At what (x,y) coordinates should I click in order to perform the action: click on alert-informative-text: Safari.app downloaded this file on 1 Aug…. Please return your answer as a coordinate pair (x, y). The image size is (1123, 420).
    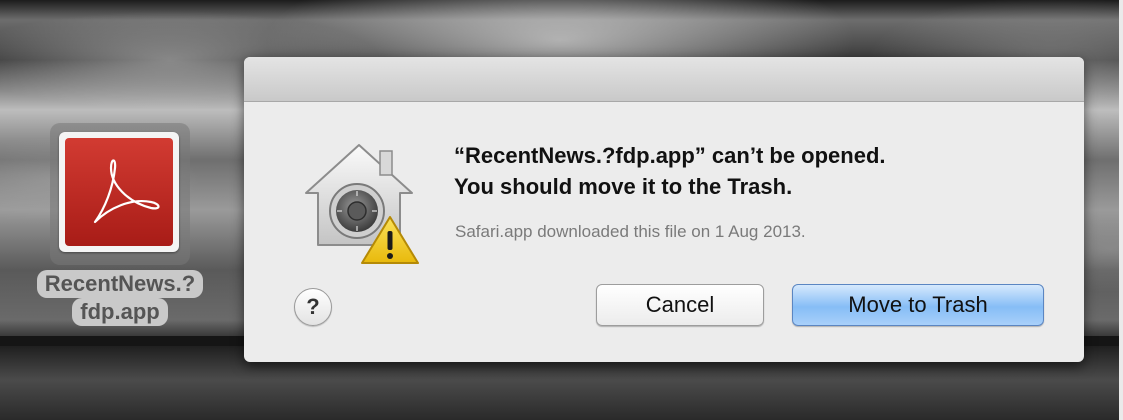
    Looking at the image, I should click on (630, 231).